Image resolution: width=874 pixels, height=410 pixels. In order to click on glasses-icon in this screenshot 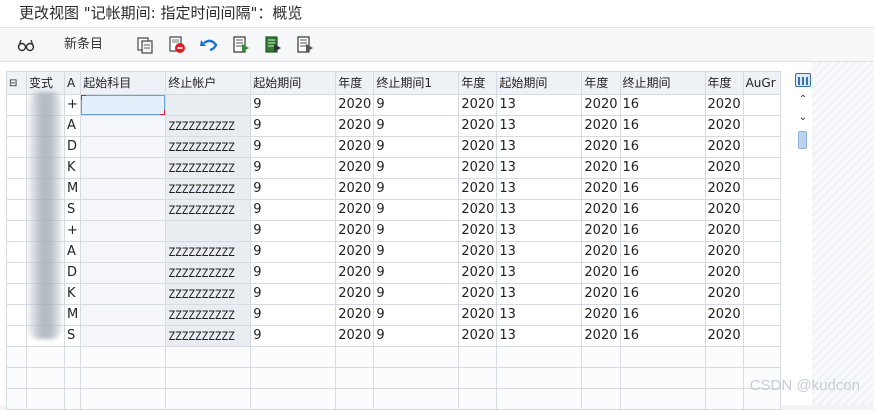, I will do `click(26, 45)`.